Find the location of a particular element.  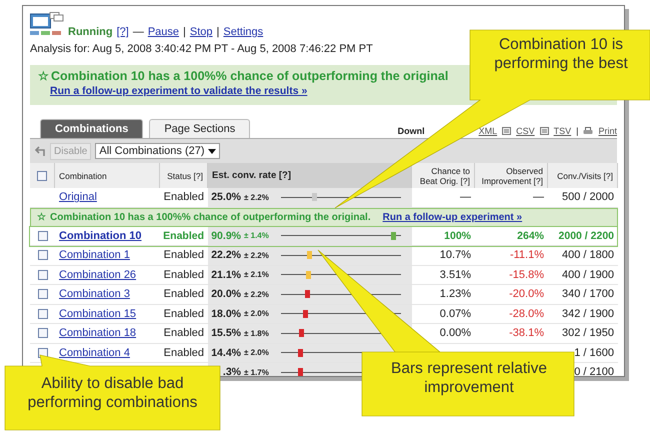

improvement-value: -38.1% is located at coordinates (526, 333).